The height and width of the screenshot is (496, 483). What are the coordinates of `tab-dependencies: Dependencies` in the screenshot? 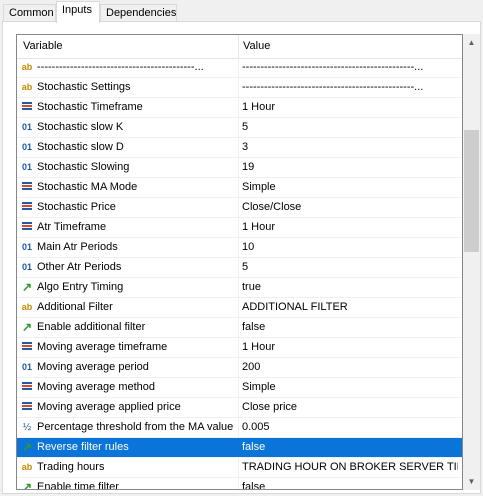 It's located at (138, 13).